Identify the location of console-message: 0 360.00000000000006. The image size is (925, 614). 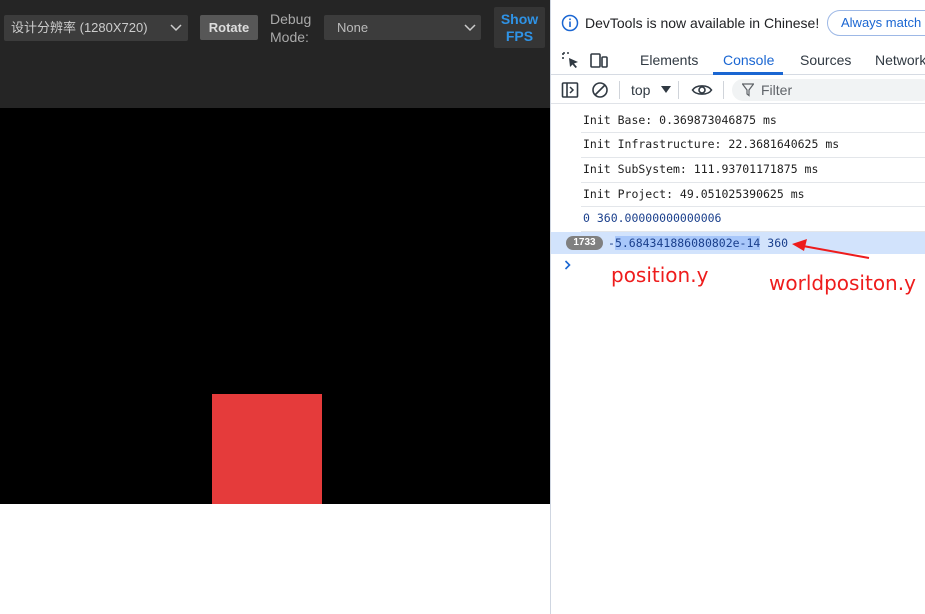
(652, 218).